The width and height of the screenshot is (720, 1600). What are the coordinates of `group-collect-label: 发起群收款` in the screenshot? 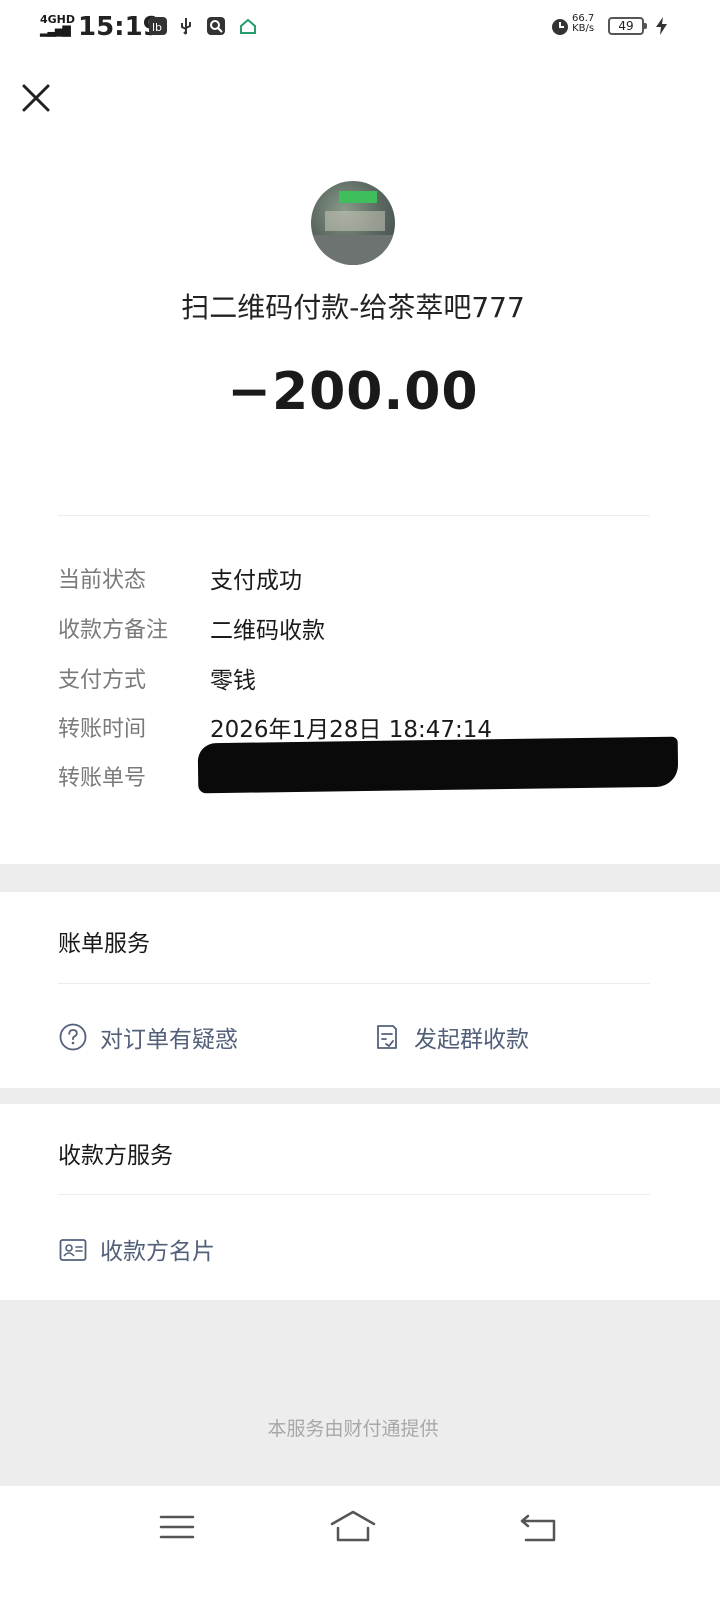 It's located at (471, 1040).